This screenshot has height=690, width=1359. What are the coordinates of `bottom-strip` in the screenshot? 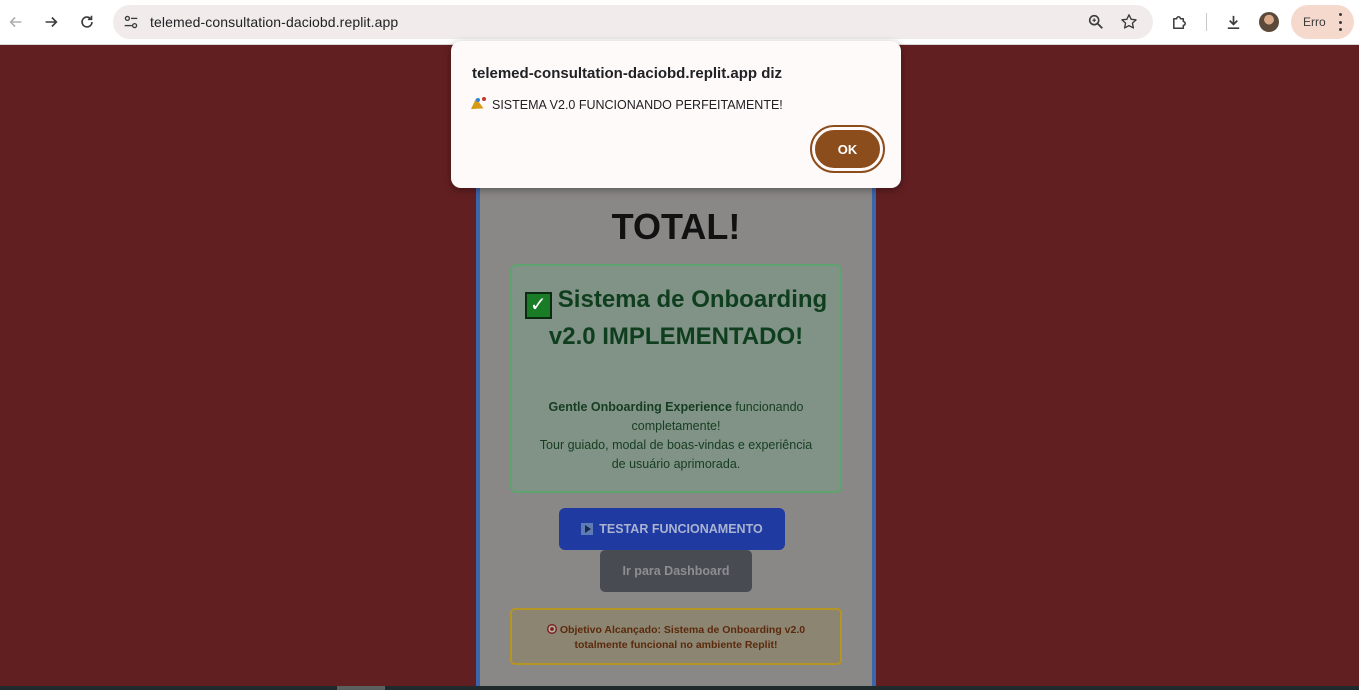 It's located at (679, 688).